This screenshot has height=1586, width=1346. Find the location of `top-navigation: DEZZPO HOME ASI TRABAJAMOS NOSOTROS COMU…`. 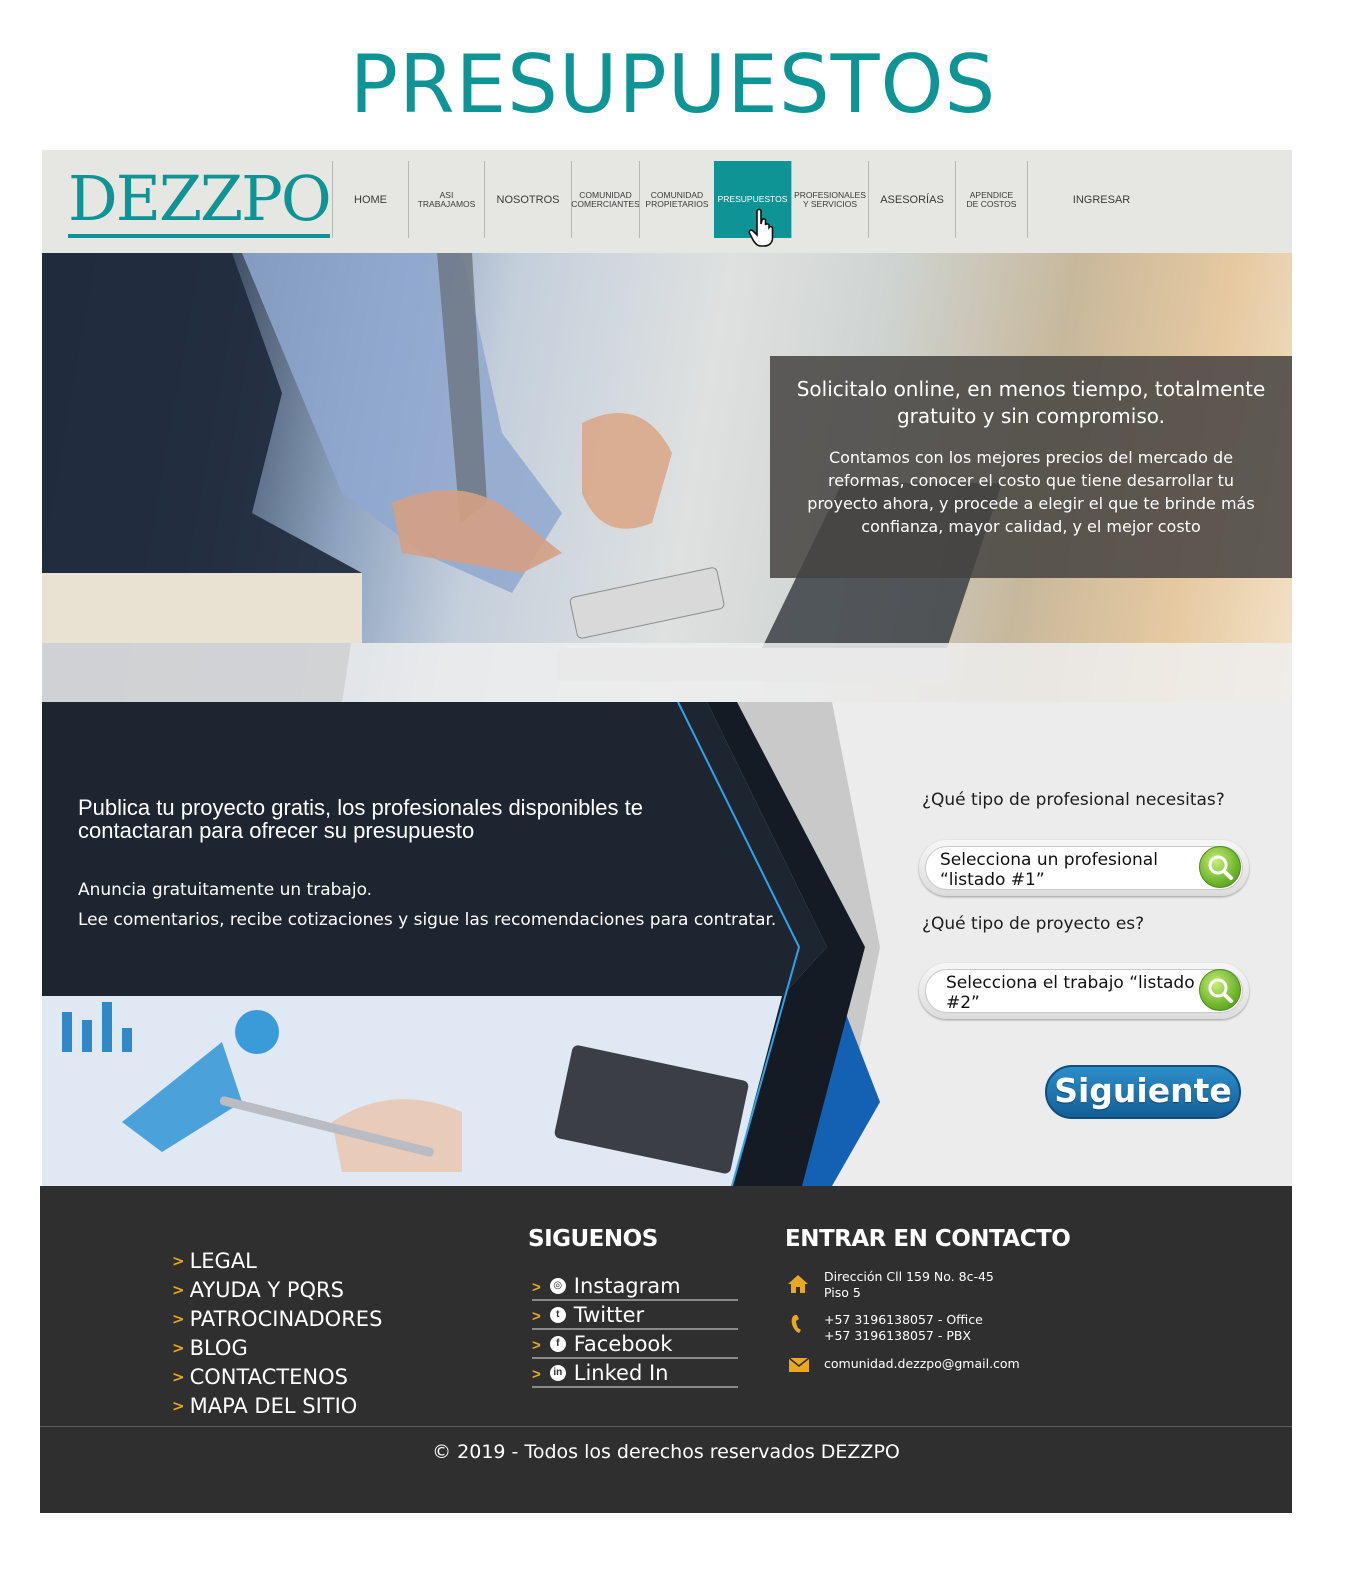

top-navigation: DEZZPO HOME ASI TRABAJAMOS NOSOTROS COMU… is located at coordinates (667, 201).